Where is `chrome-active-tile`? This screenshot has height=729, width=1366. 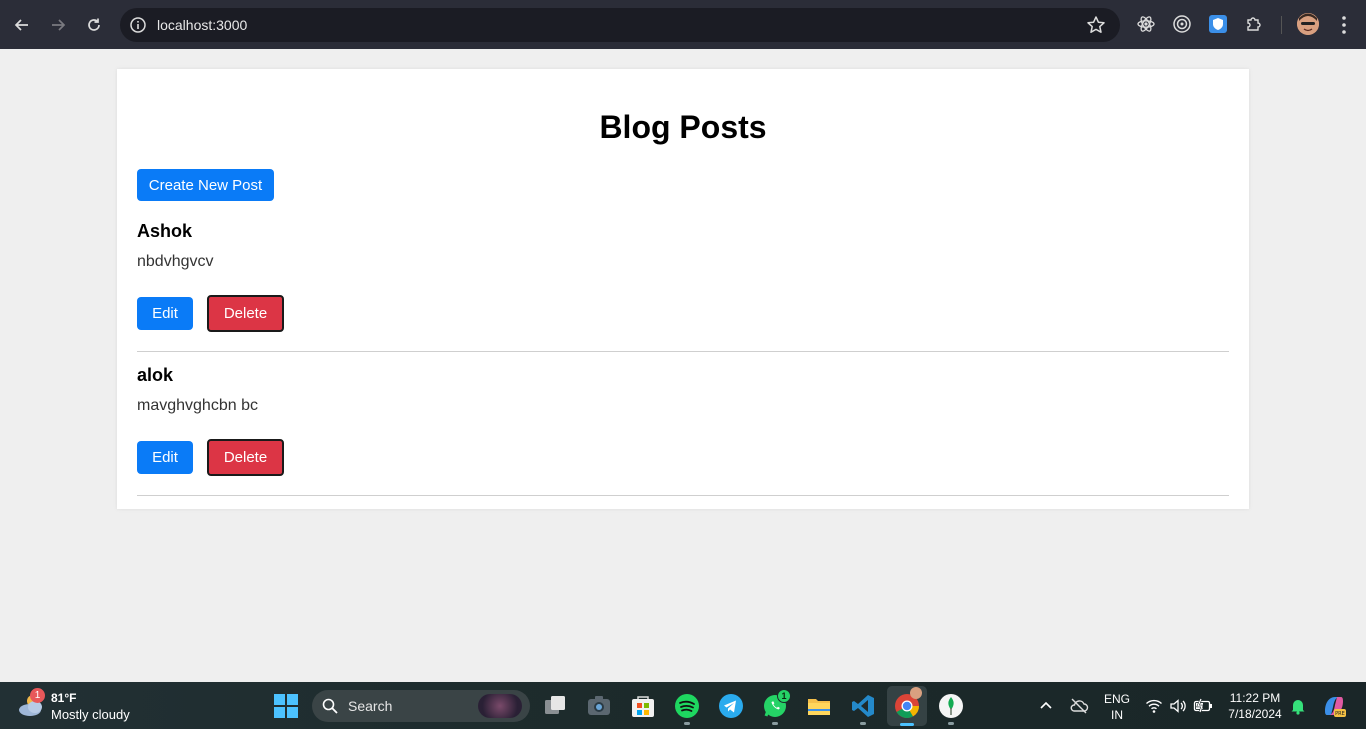
chrome-active-tile is located at coordinates (907, 706).